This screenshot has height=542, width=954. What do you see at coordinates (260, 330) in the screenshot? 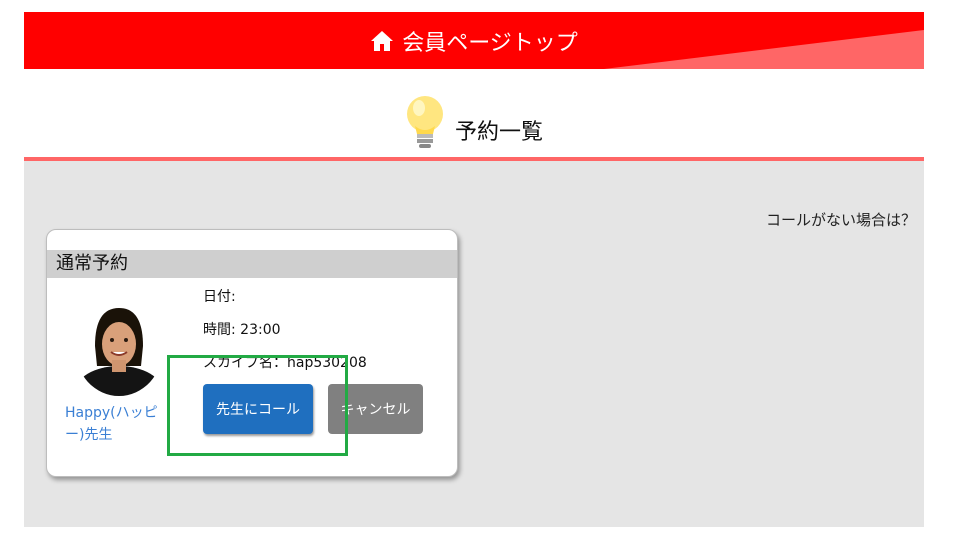
I see `time-value: 23:00` at bounding box center [260, 330].